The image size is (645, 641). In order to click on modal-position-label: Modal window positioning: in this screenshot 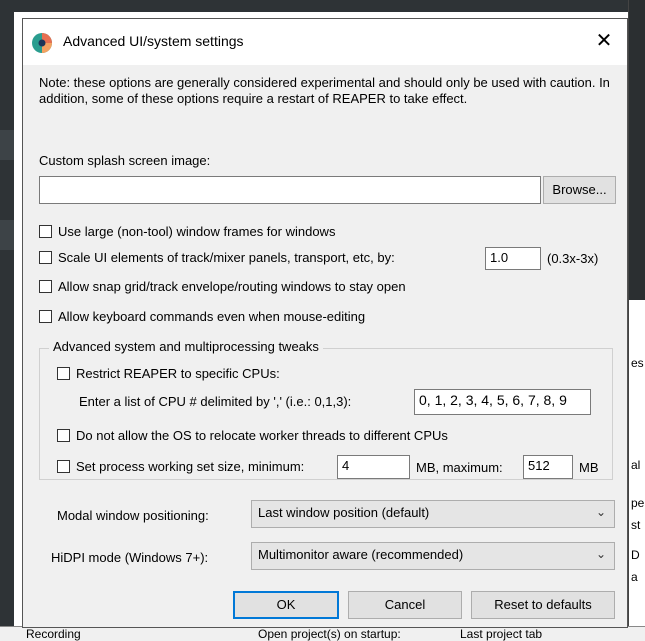, I will do `click(133, 515)`.